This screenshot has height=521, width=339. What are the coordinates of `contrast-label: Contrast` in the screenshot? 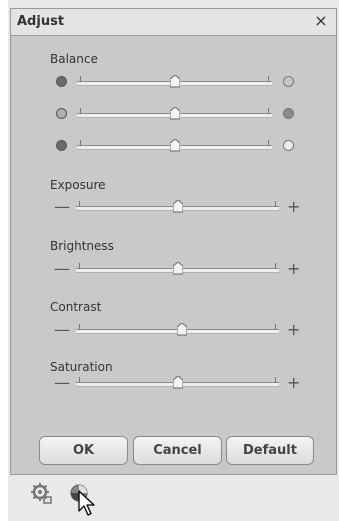 It's located at (76, 307).